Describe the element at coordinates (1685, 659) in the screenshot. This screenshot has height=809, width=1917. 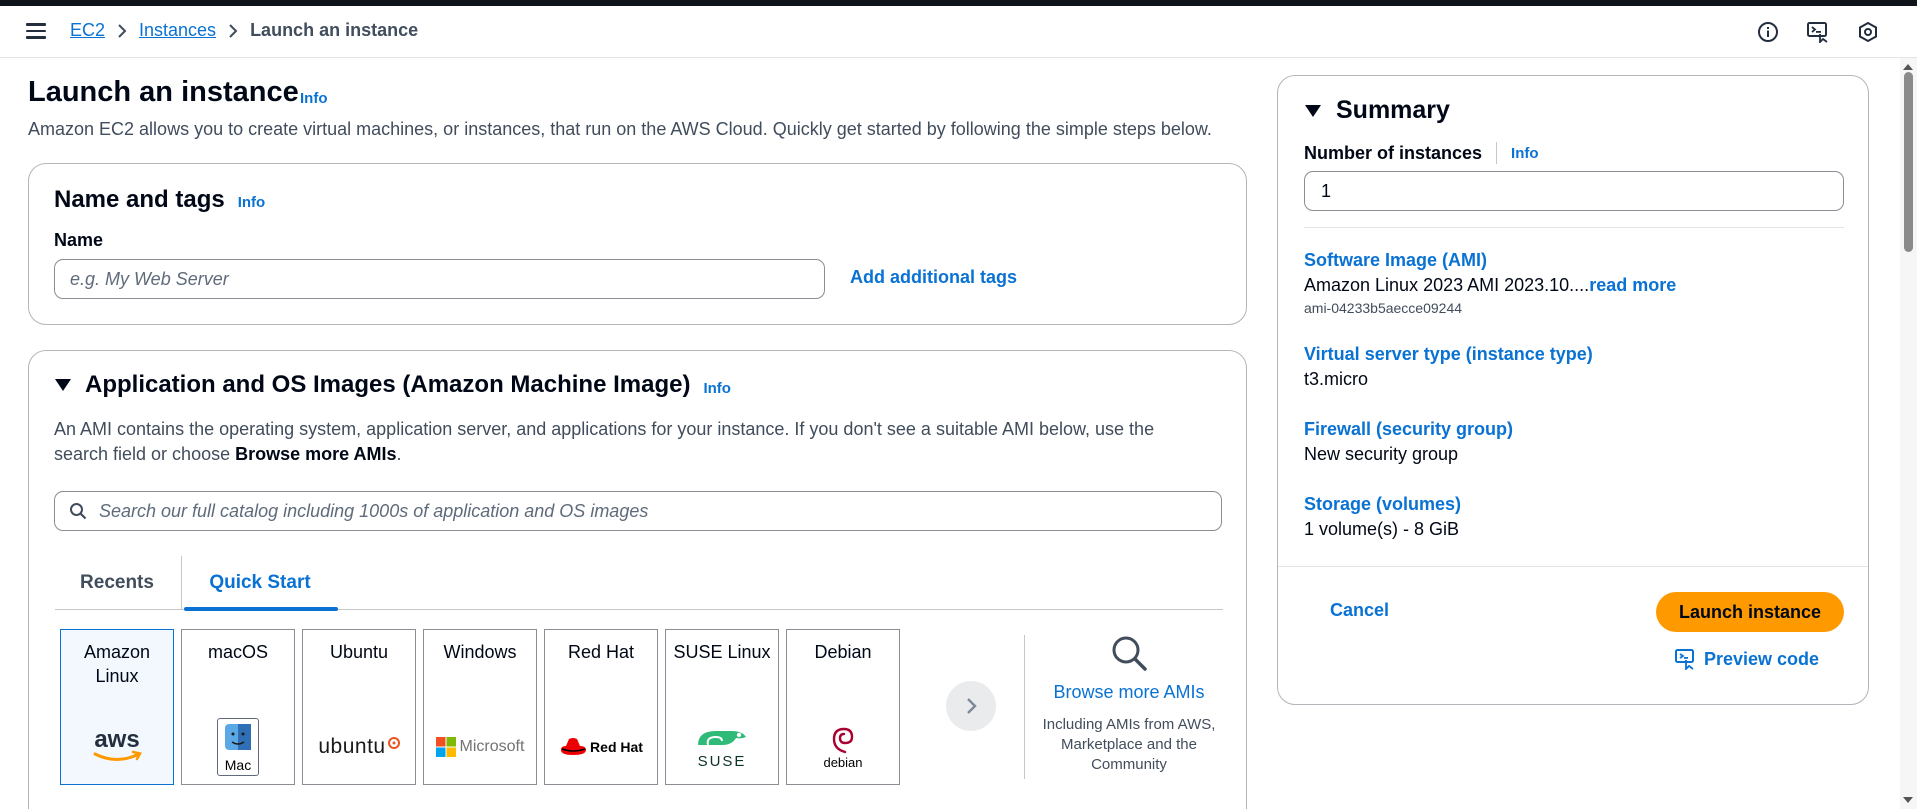
I see `code-preview-icon` at that location.